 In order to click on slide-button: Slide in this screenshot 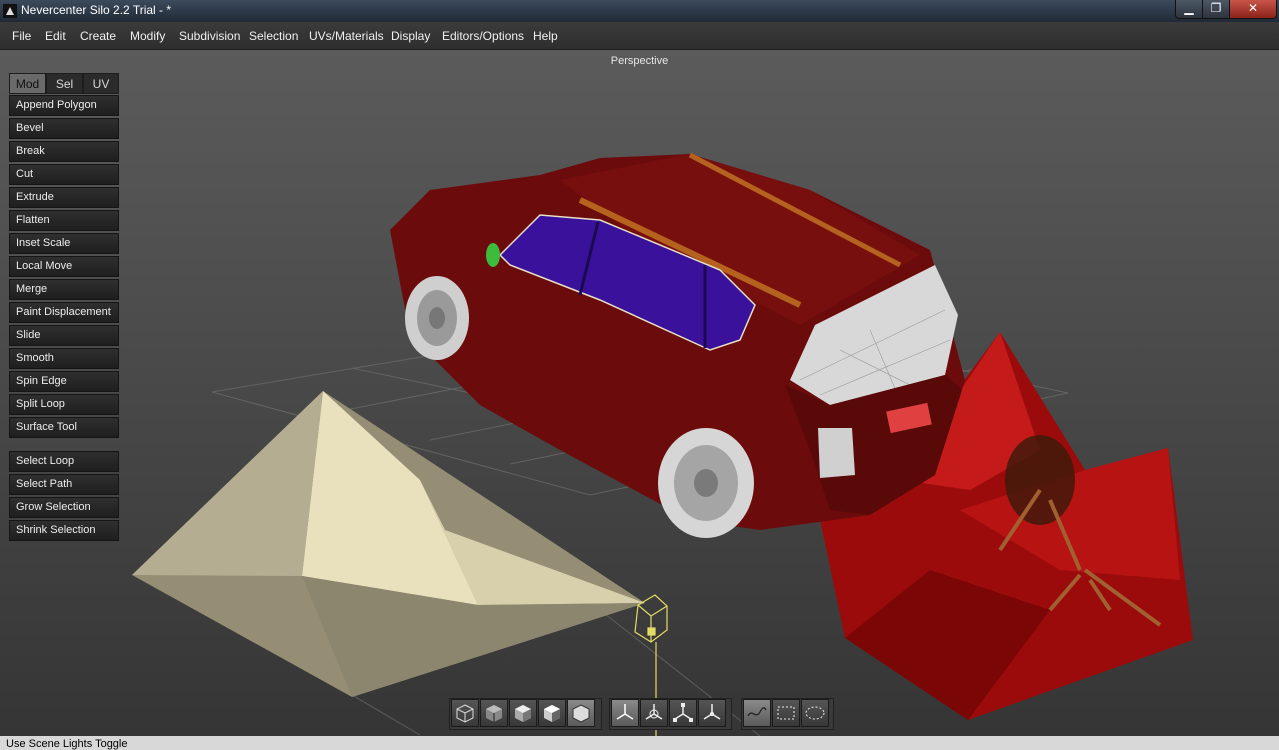, I will do `click(64, 335)`.